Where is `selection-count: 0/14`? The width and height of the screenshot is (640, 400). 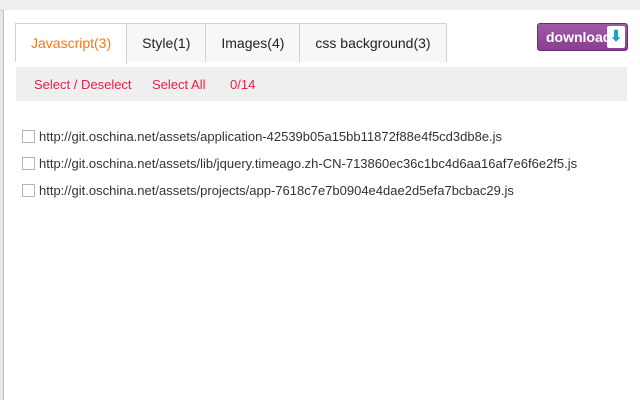
selection-count: 0/14 is located at coordinates (243, 84).